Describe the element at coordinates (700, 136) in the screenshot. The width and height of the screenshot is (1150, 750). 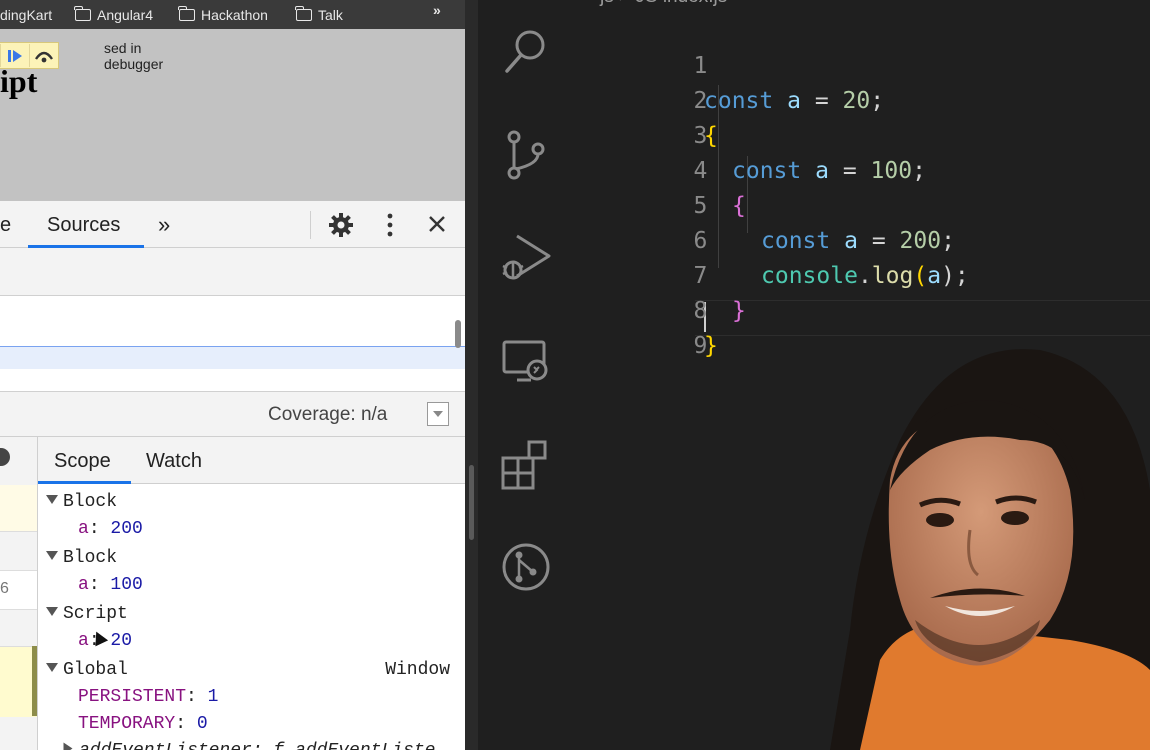
I see `line-number: 3` at that location.